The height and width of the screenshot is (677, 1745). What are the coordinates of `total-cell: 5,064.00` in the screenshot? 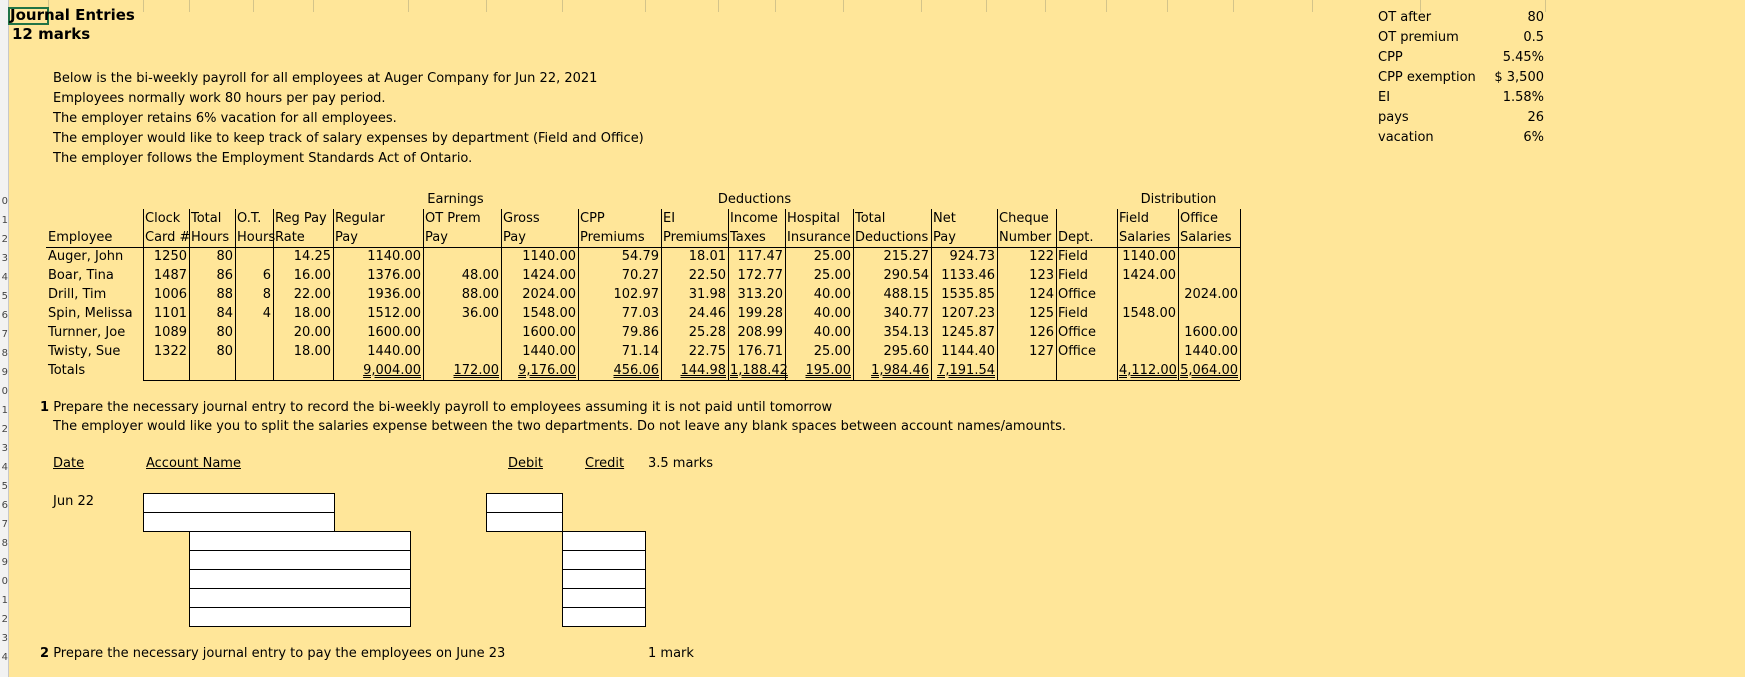 It's located at (1209, 370).